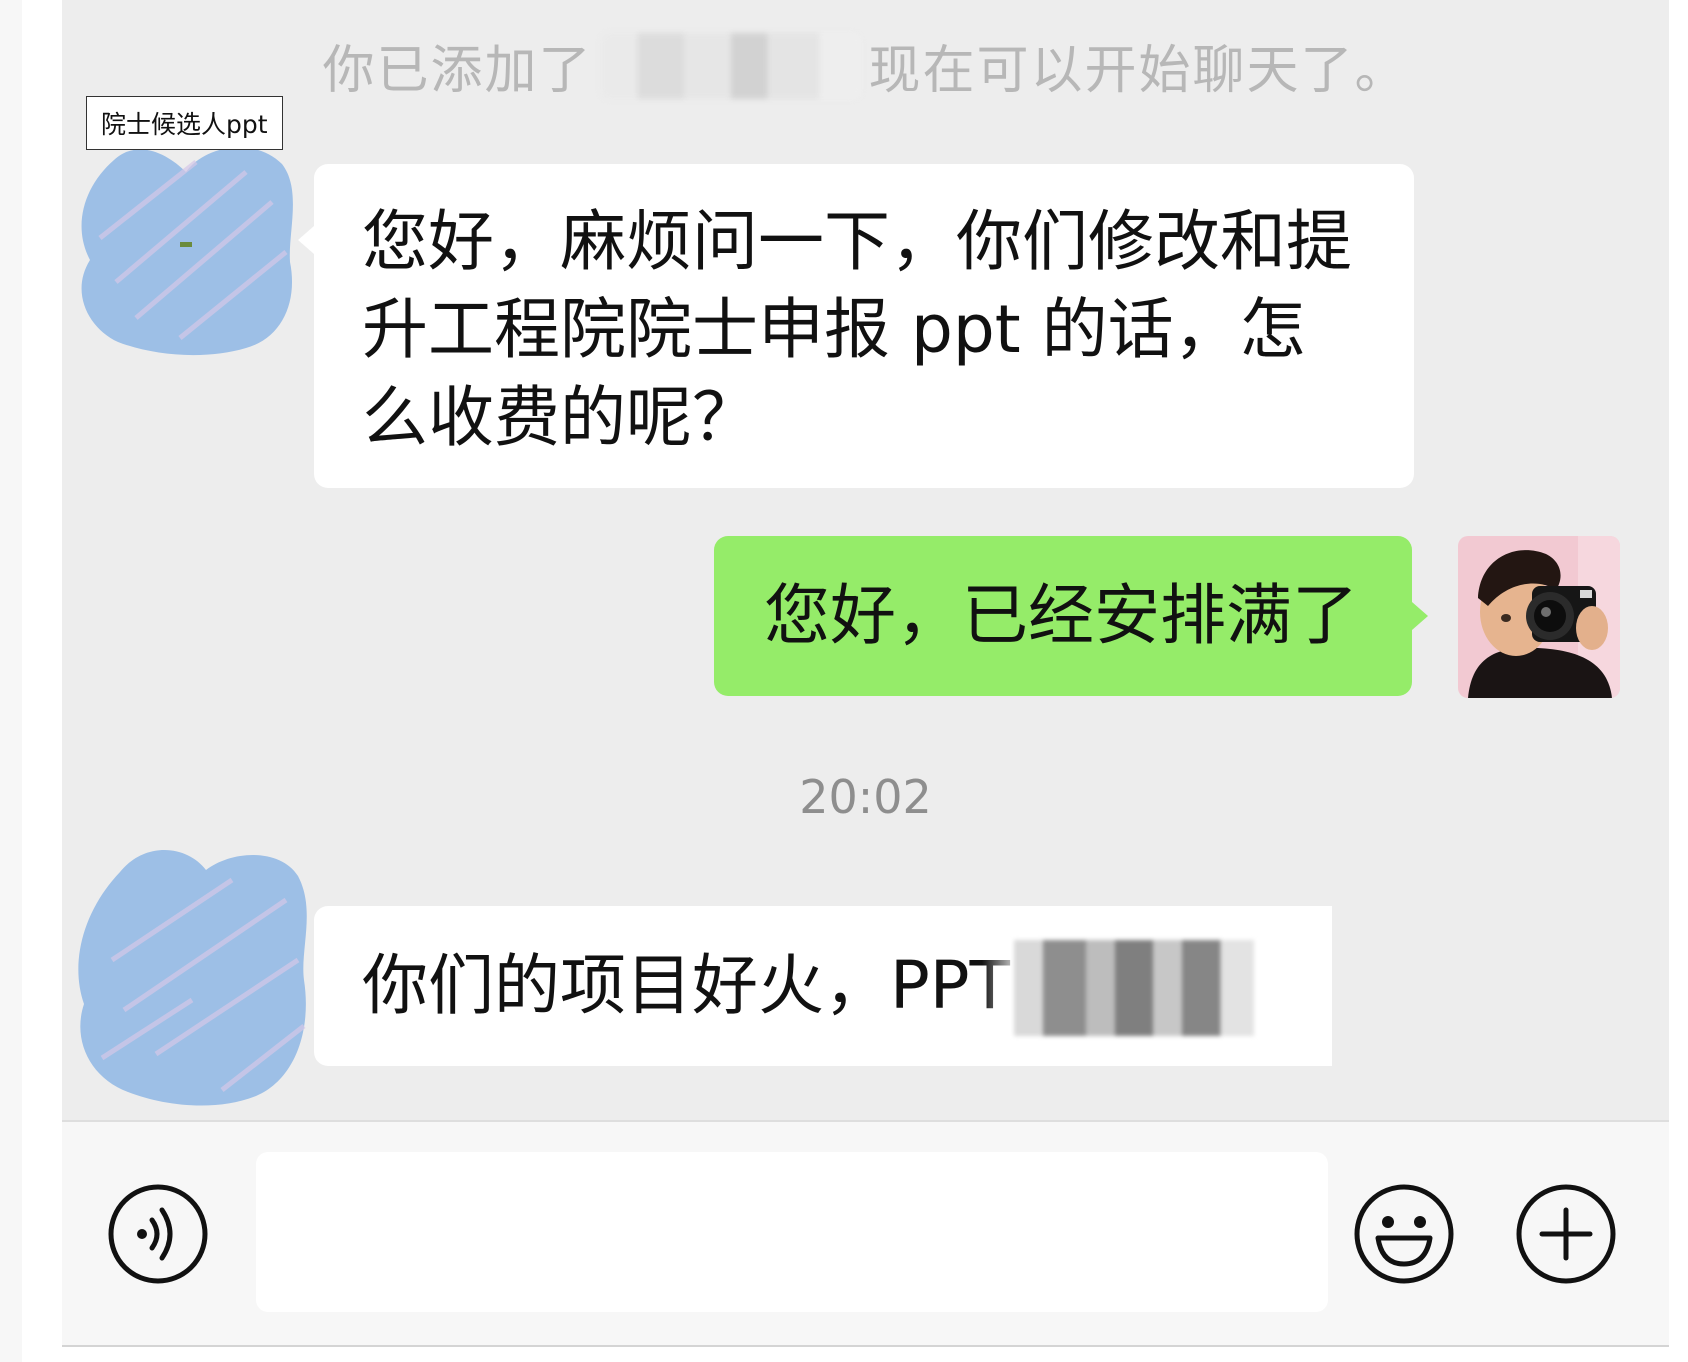 Image resolution: width=1688 pixels, height=1362 pixels. What do you see at coordinates (1063, 616) in the screenshot?
I see `outgoing-message-bubble: 您好，已经安排满了` at bounding box center [1063, 616].